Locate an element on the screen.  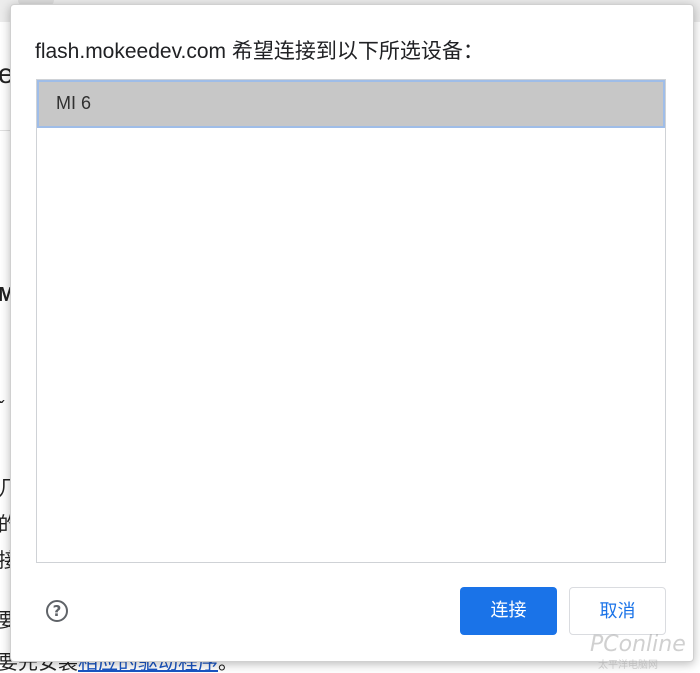
watermark-logo: PConline is located at coordinates (638, 644).